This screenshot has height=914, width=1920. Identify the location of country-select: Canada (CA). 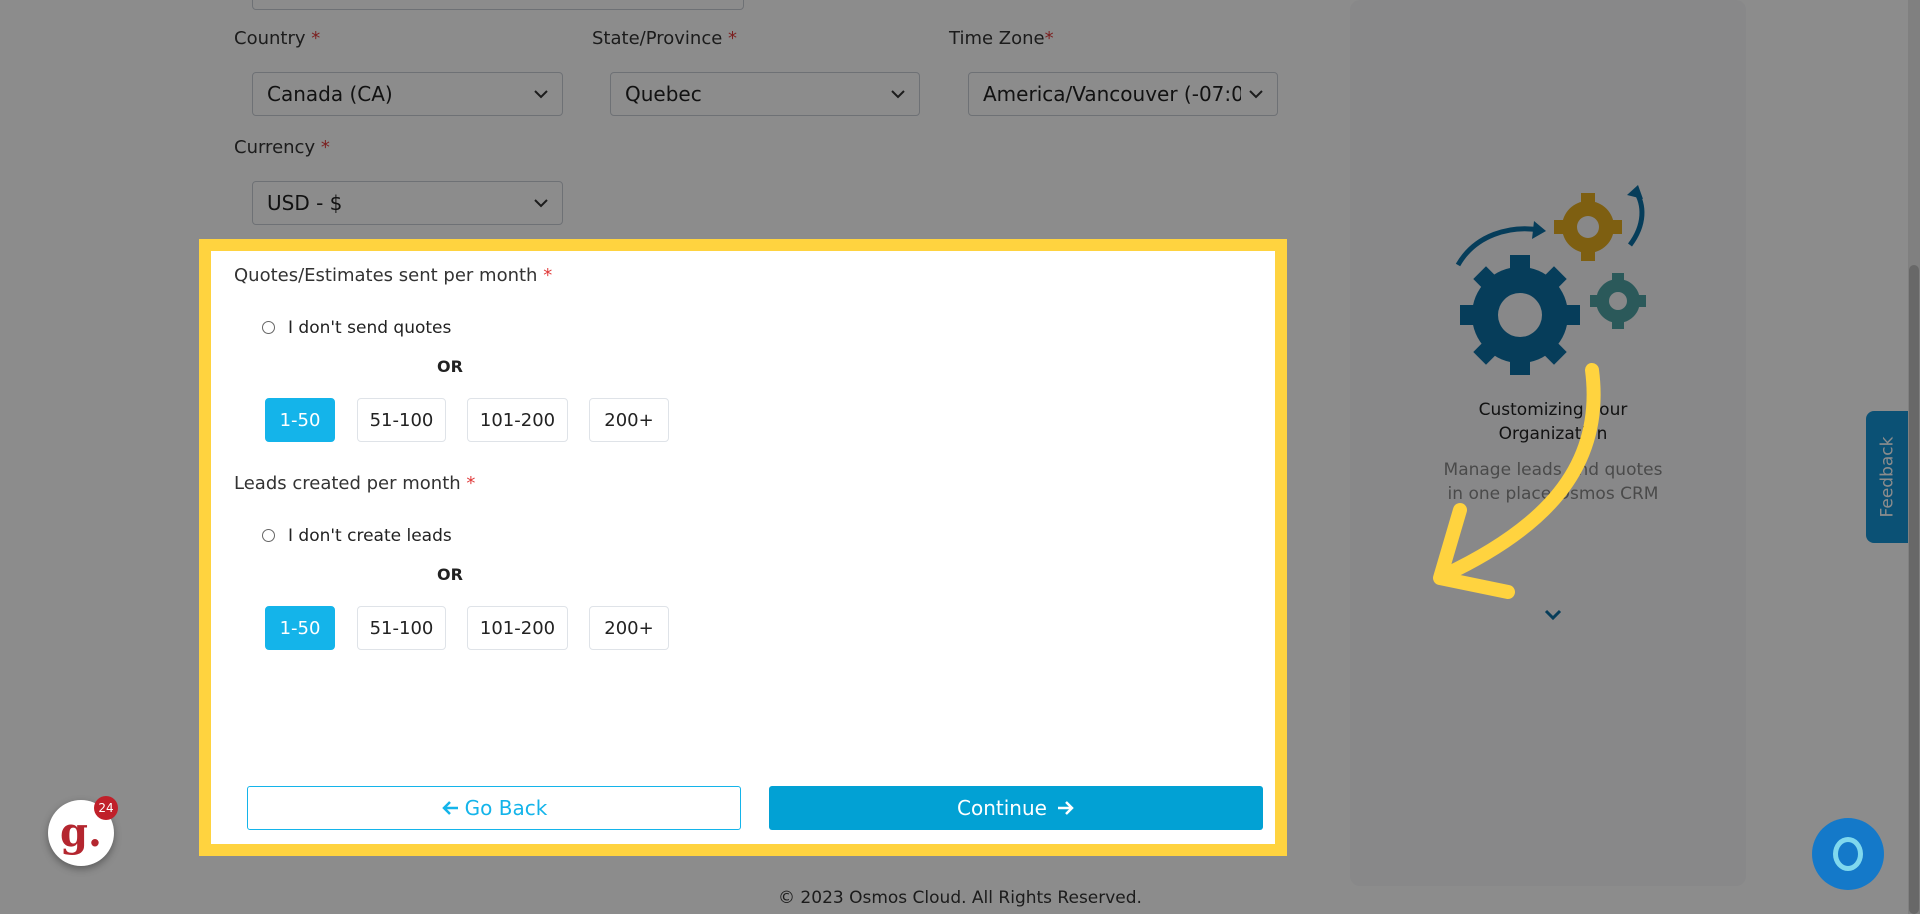
(407, 94).